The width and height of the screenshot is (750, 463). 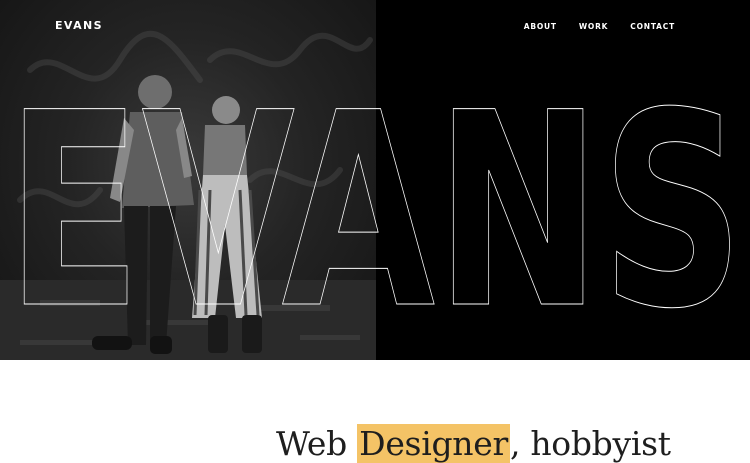 I want to click on main-nav: ABOUT WORK CONTACT, so click(x=599, y=26).